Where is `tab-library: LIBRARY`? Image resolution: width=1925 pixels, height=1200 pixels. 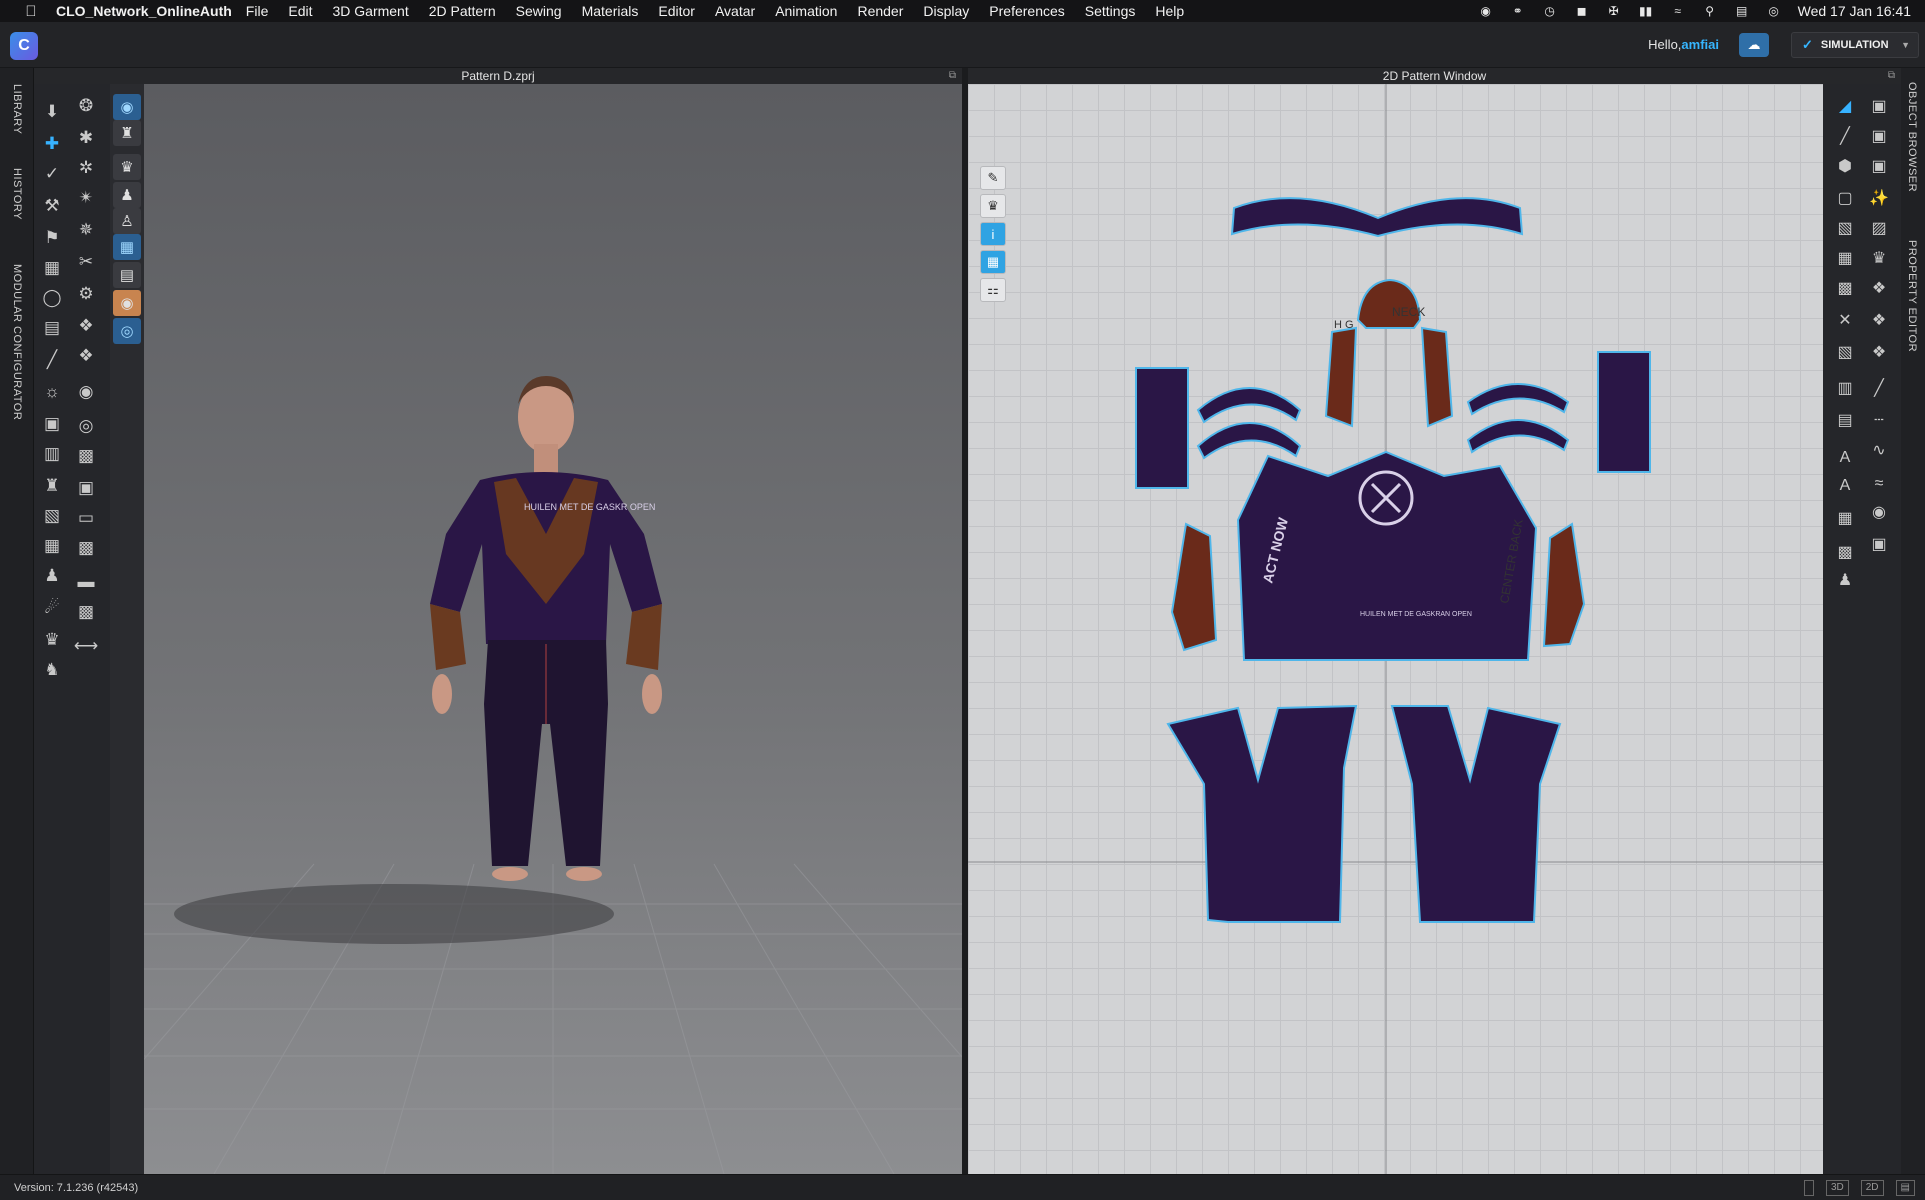 tab-library: LIBRARY is located at coordinates (17, 109).